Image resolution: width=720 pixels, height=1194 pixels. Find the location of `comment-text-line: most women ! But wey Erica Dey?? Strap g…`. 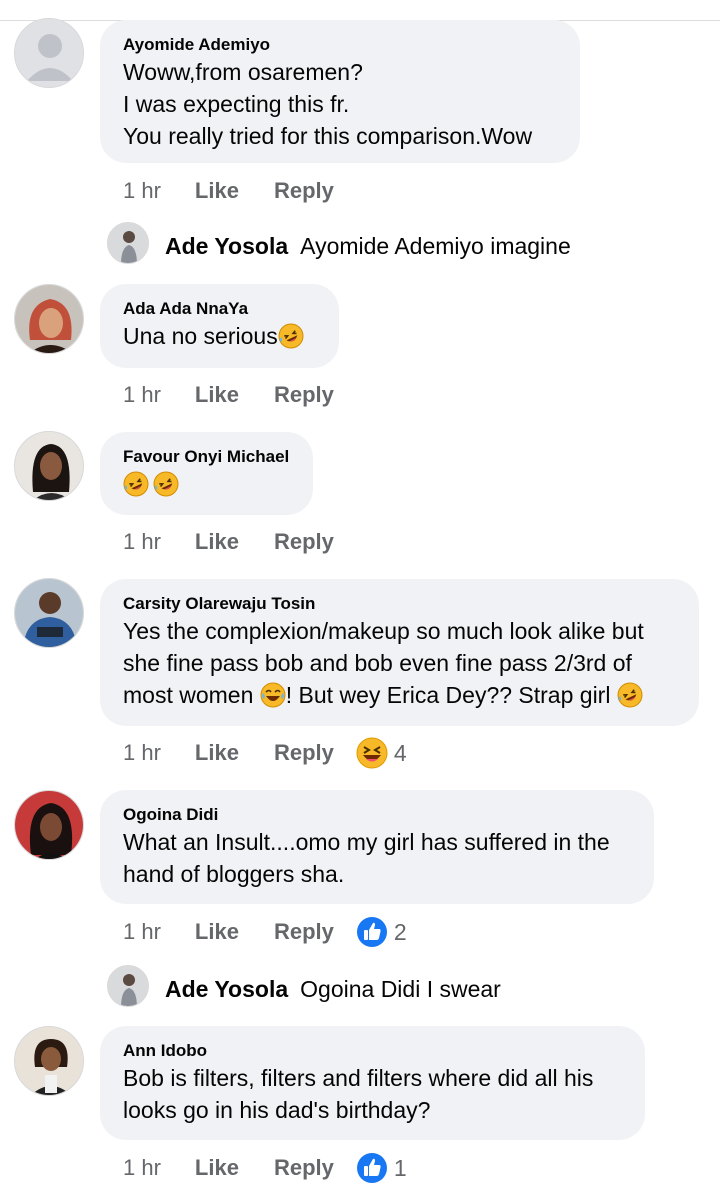

comment-text-line: most women ! But wey Erica Dey?? Strap g… is located at coordinates (400, 695).